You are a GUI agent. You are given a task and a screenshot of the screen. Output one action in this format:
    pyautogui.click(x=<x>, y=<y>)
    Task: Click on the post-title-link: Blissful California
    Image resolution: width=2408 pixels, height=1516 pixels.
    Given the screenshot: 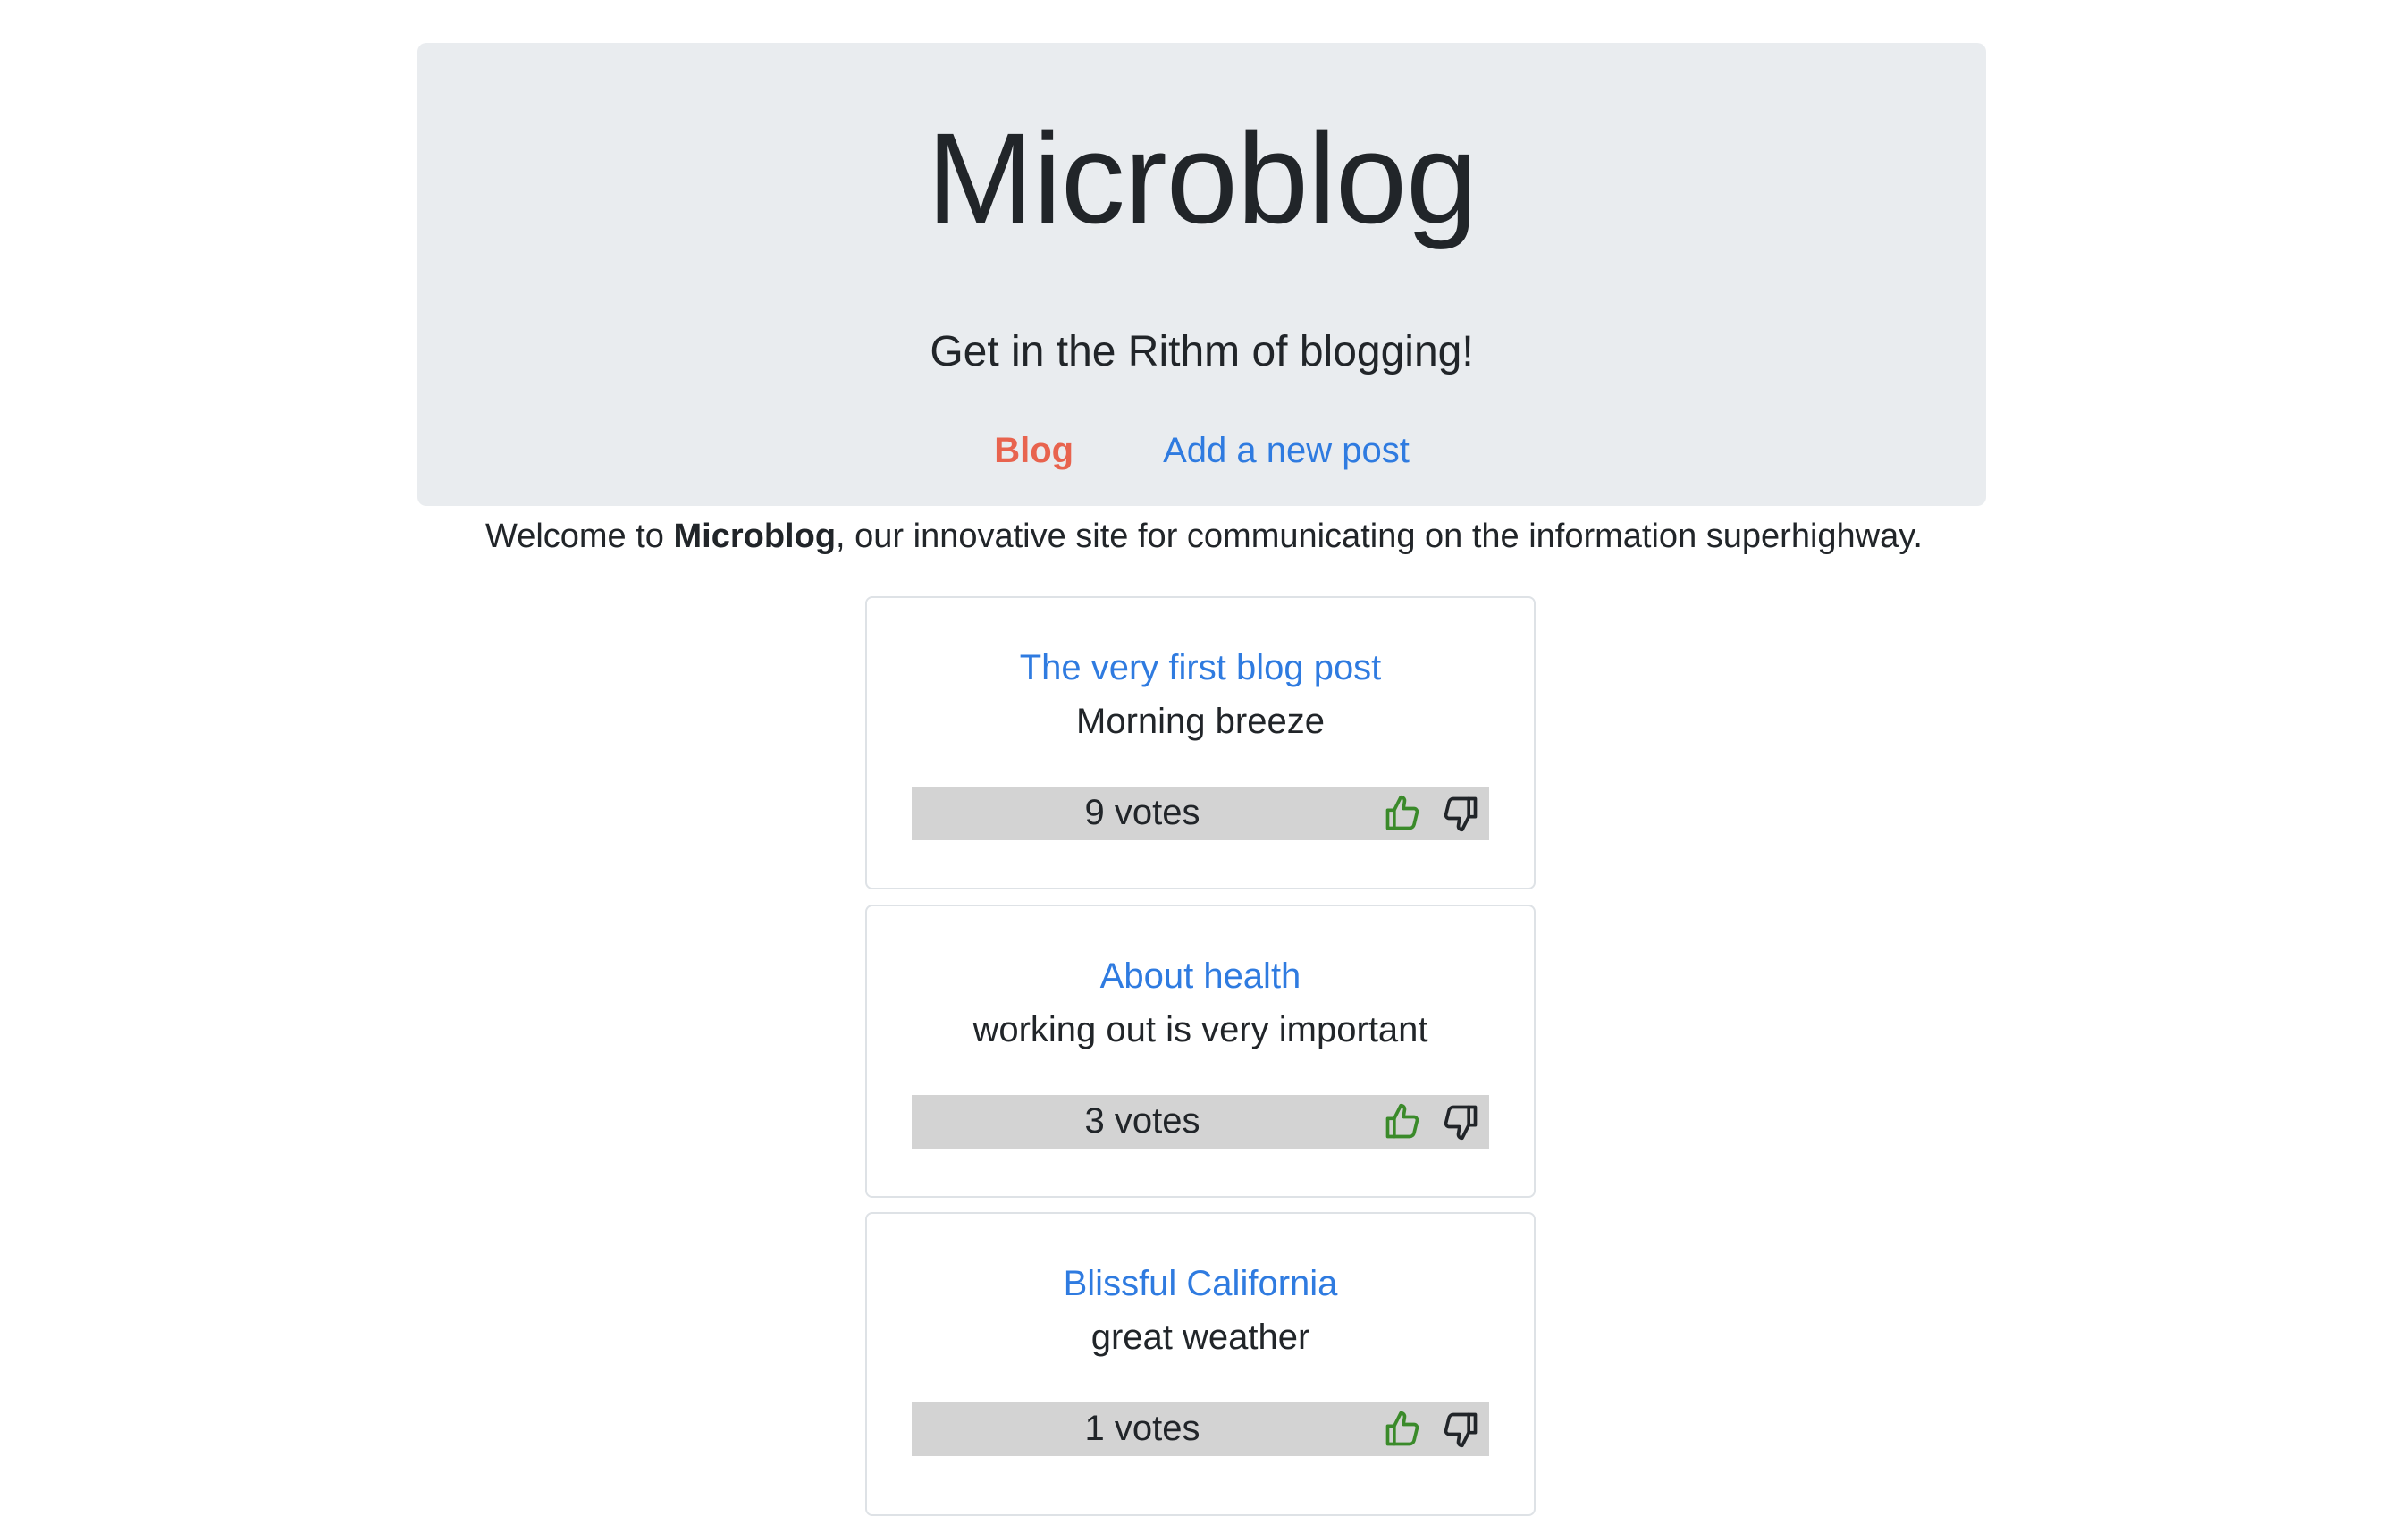 What is the action you would take?
    pyautogui.click(x=1201, y=1283)
    